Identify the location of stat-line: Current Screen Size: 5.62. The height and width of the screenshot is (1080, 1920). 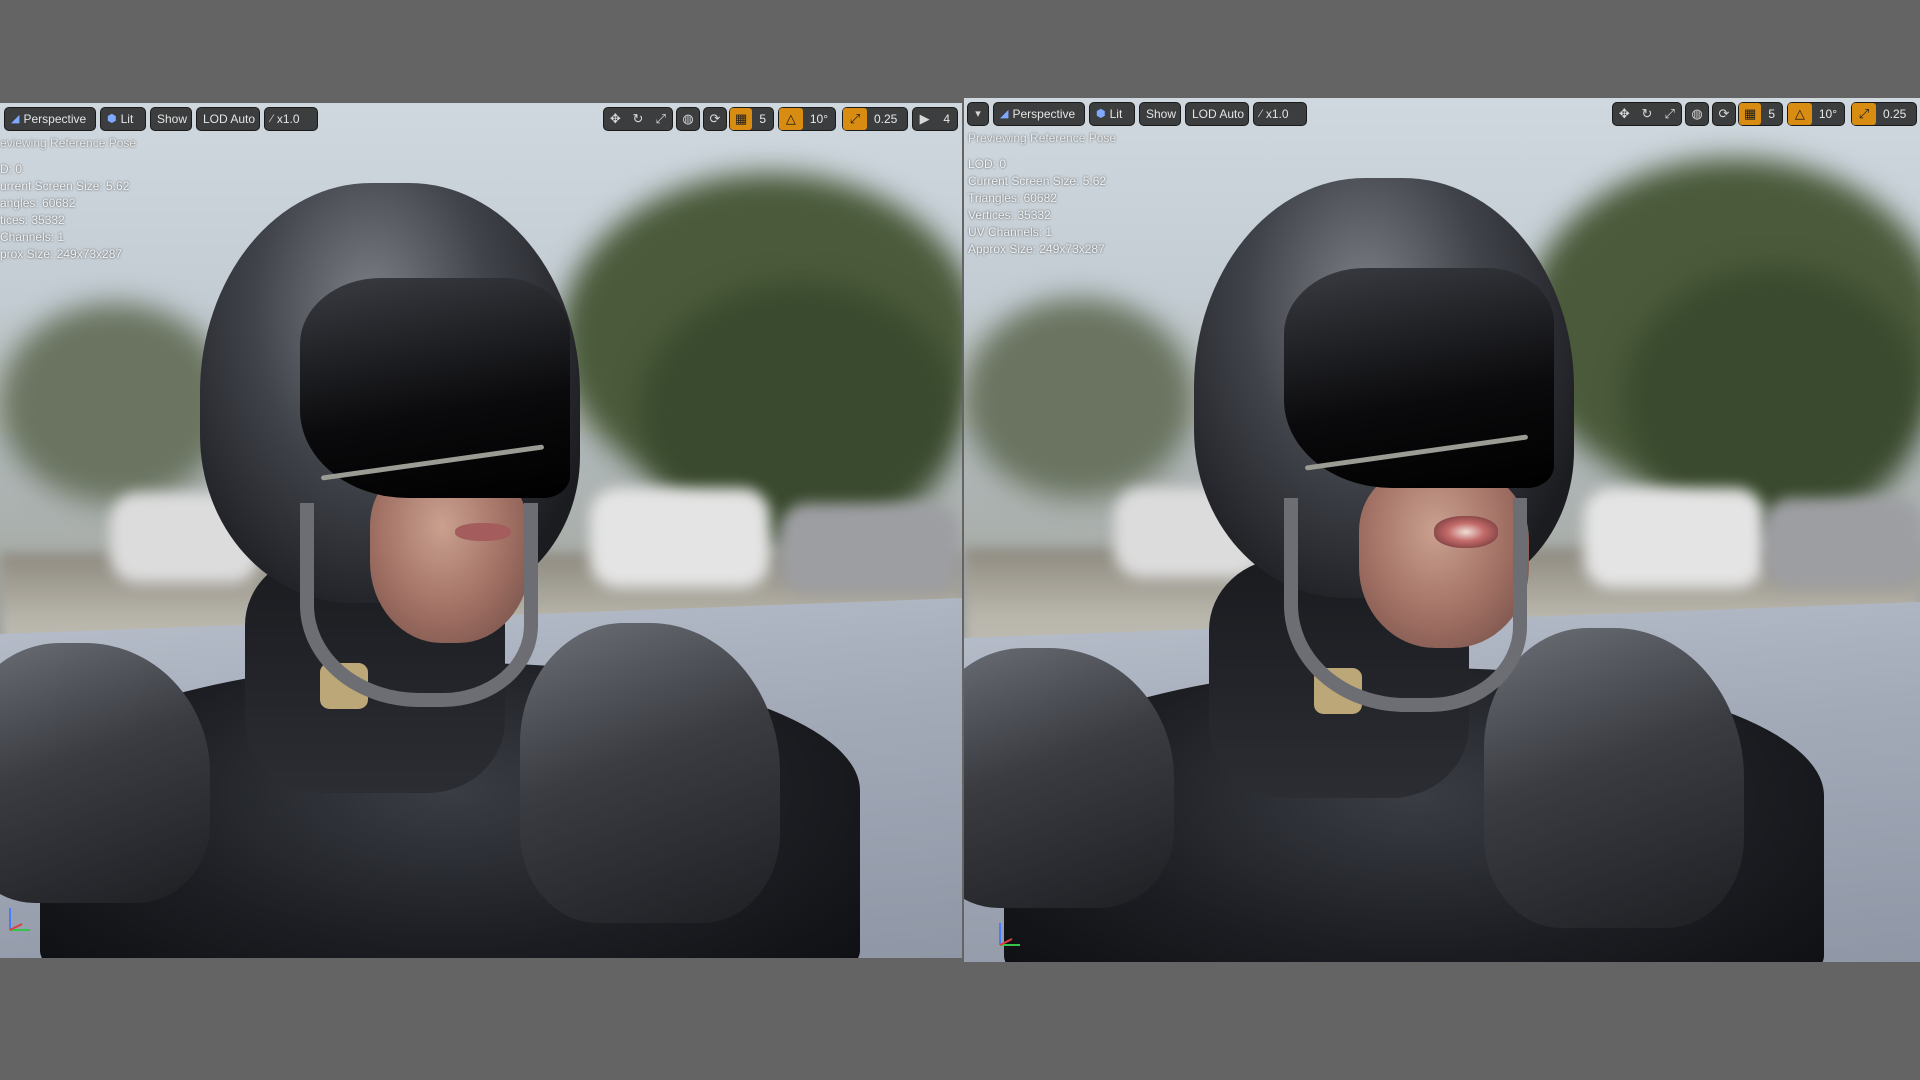
(1037, 181).